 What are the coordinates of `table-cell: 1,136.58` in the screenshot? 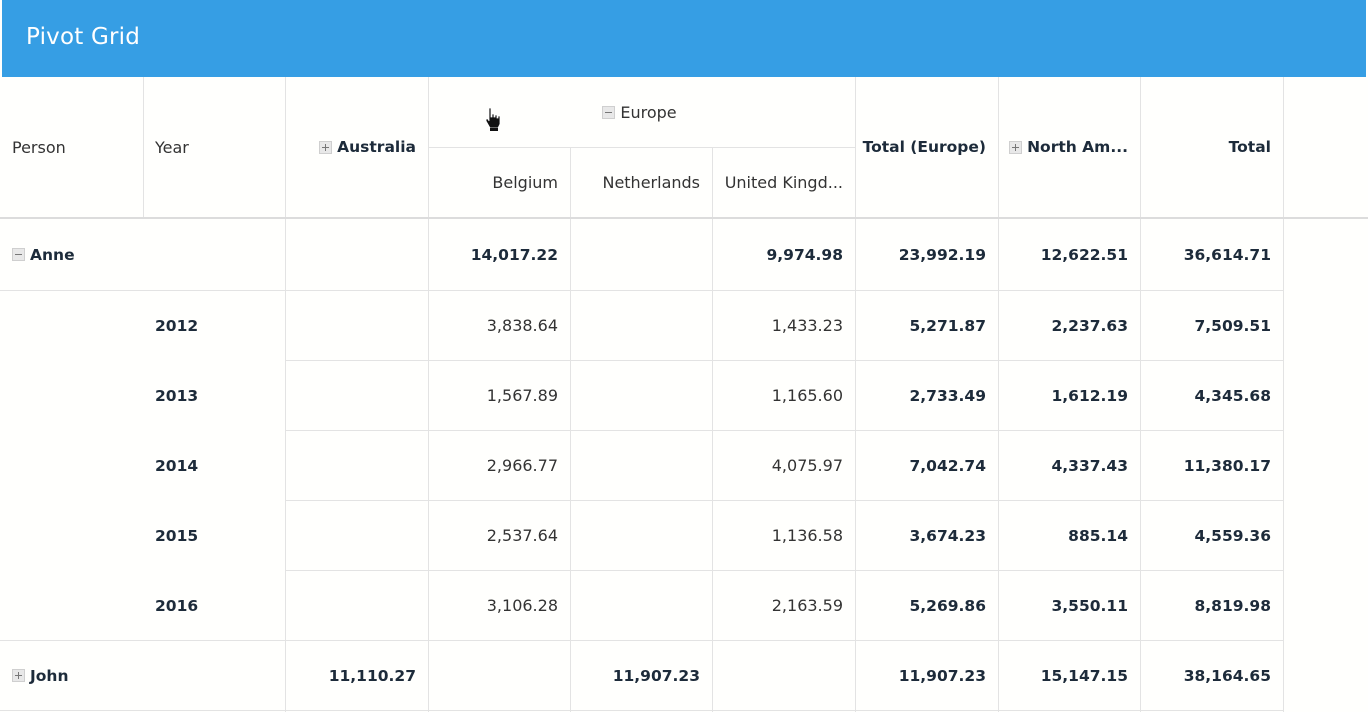 It's located at (807, 535).